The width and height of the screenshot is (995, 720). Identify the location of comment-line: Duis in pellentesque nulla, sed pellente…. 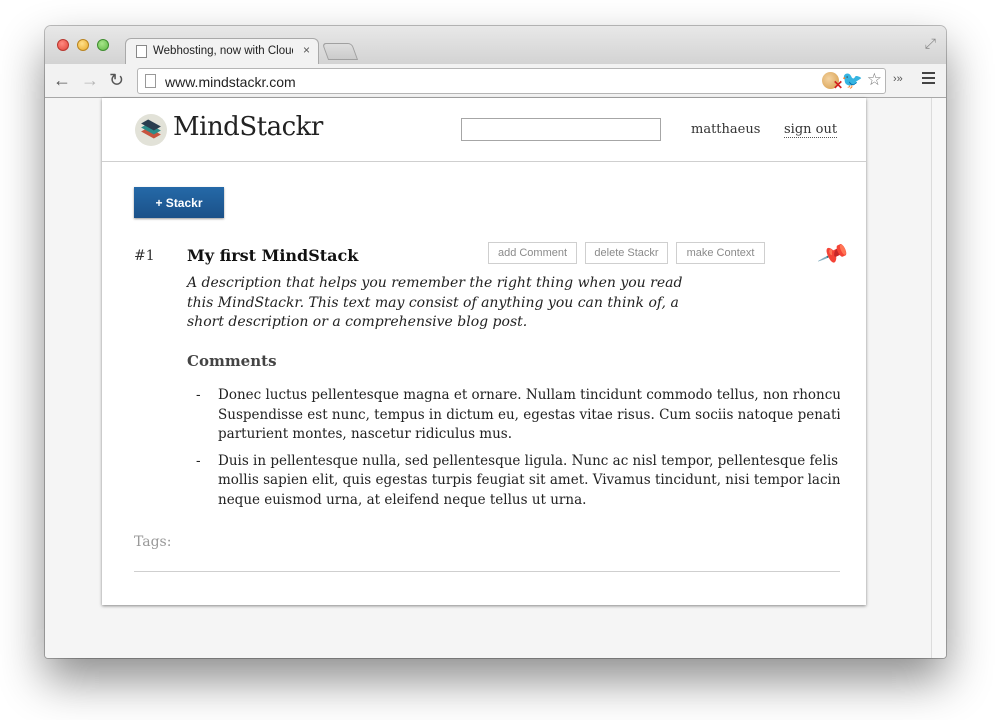
(528, 460).